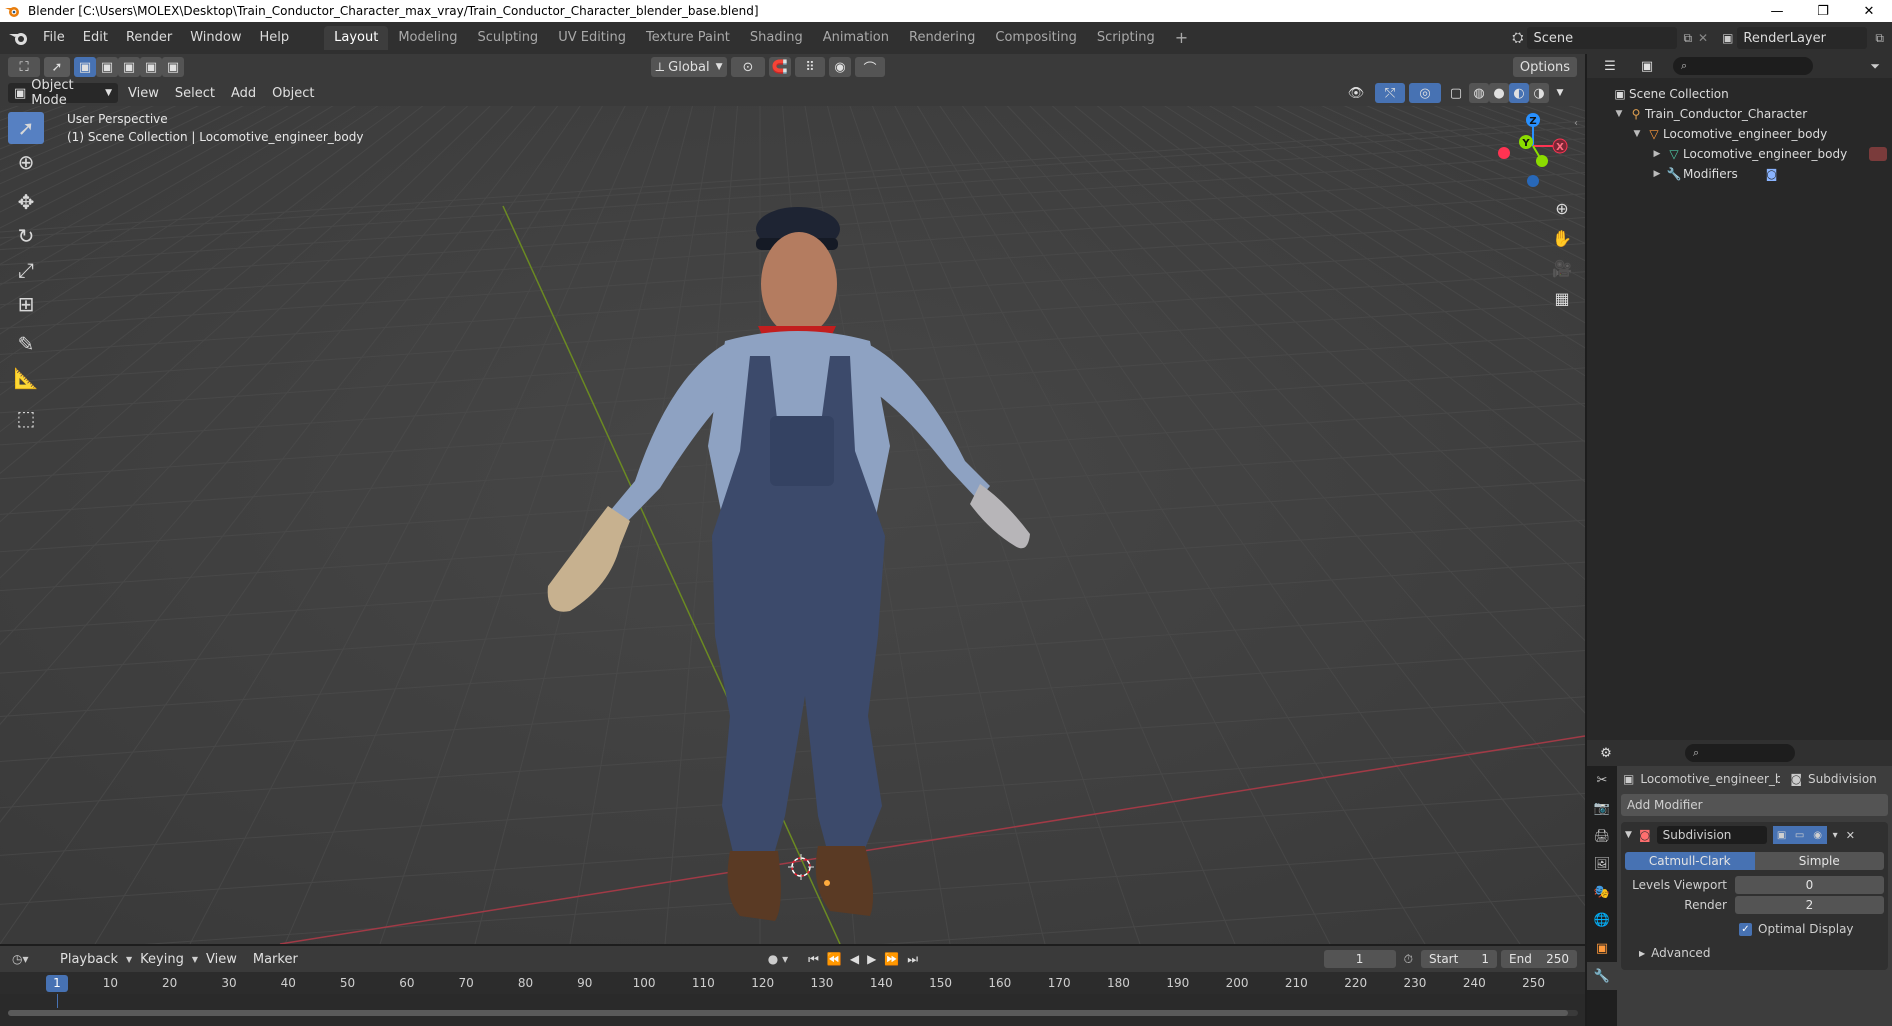  Describe the element at coordinates (275, 959) in the screenshot. I see `menu-marker: Marker` at that location.